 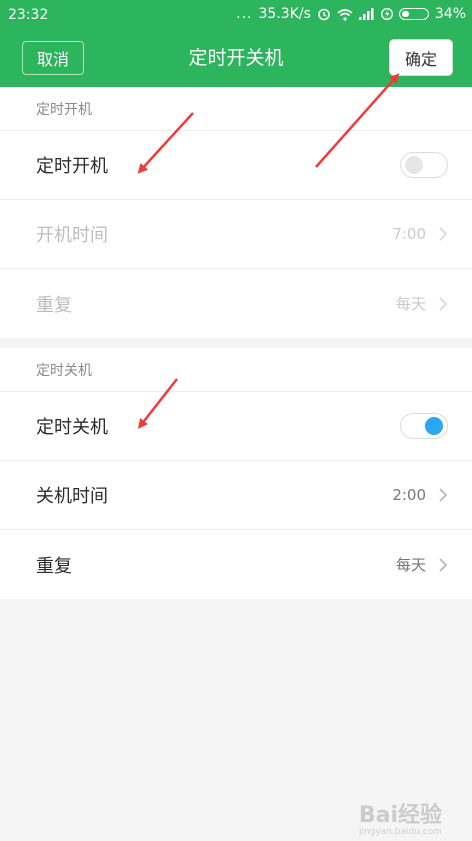 What do you see at coordinates (410, 304) in the screenshot?
I see `power-on-repeat-value: 每天` at bounding box center [410, 304].